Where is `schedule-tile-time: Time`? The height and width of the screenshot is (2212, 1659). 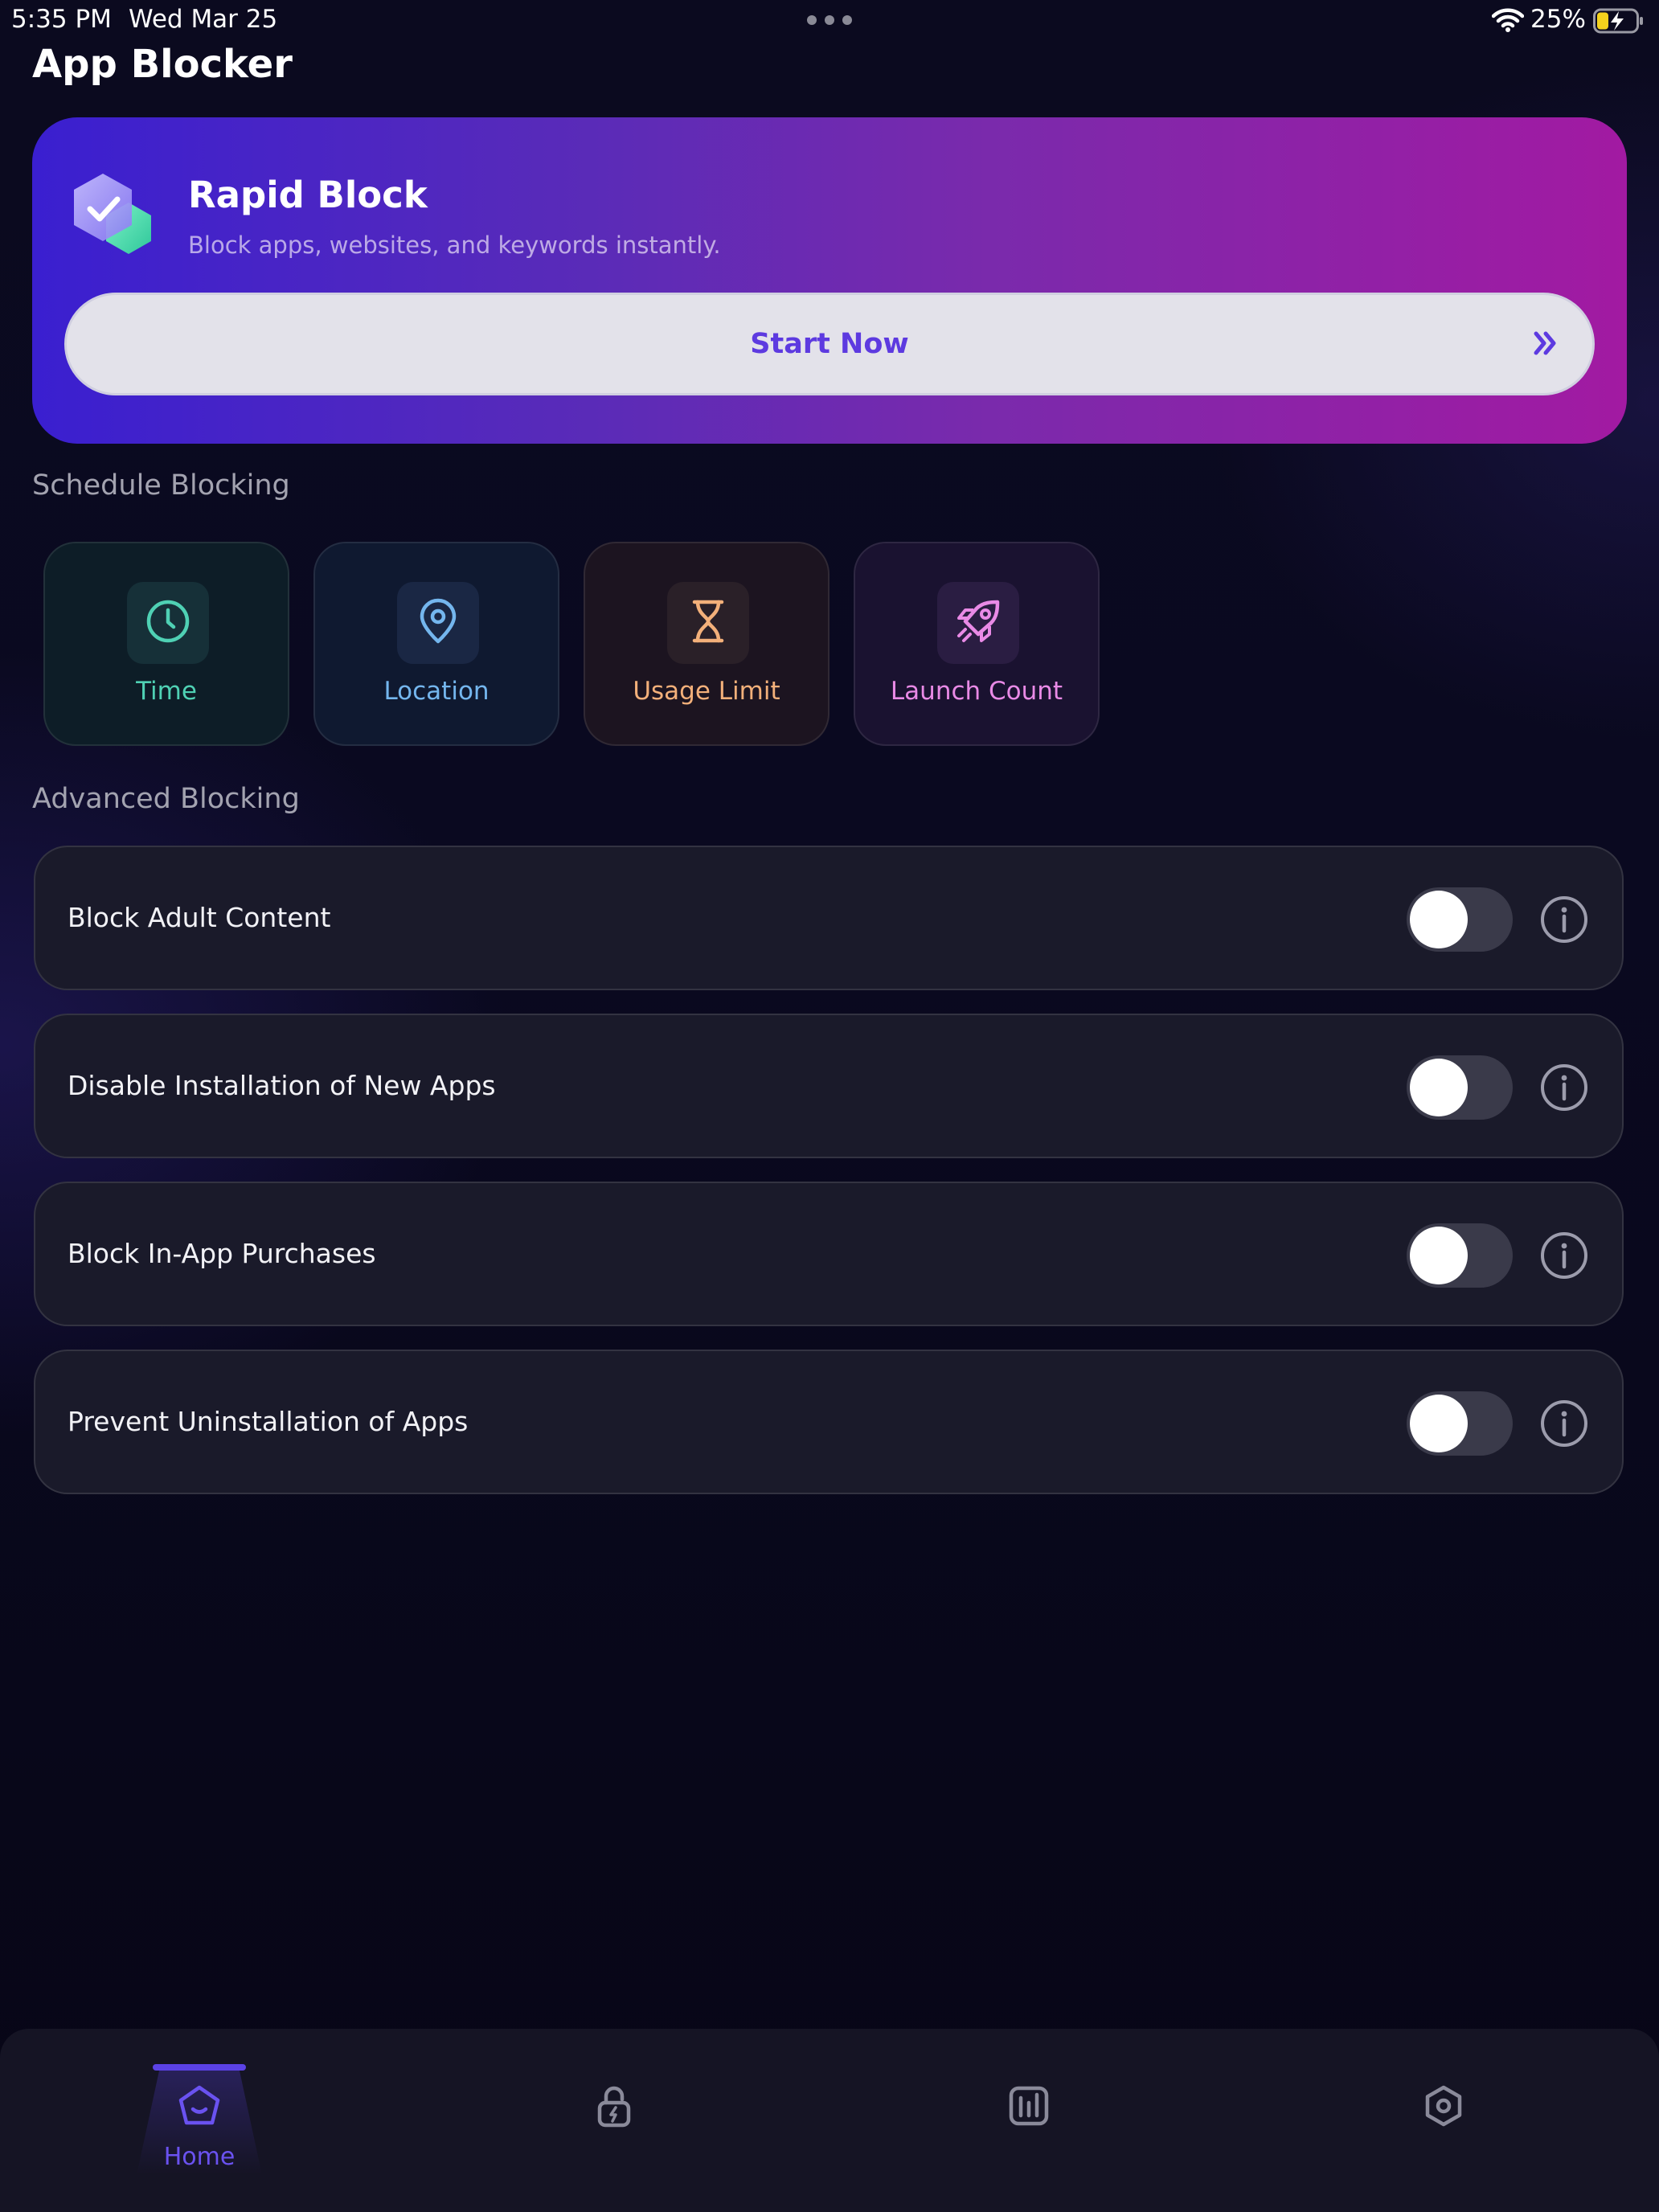 schedule-tile-time: Time is located at coordinates (166, 644).